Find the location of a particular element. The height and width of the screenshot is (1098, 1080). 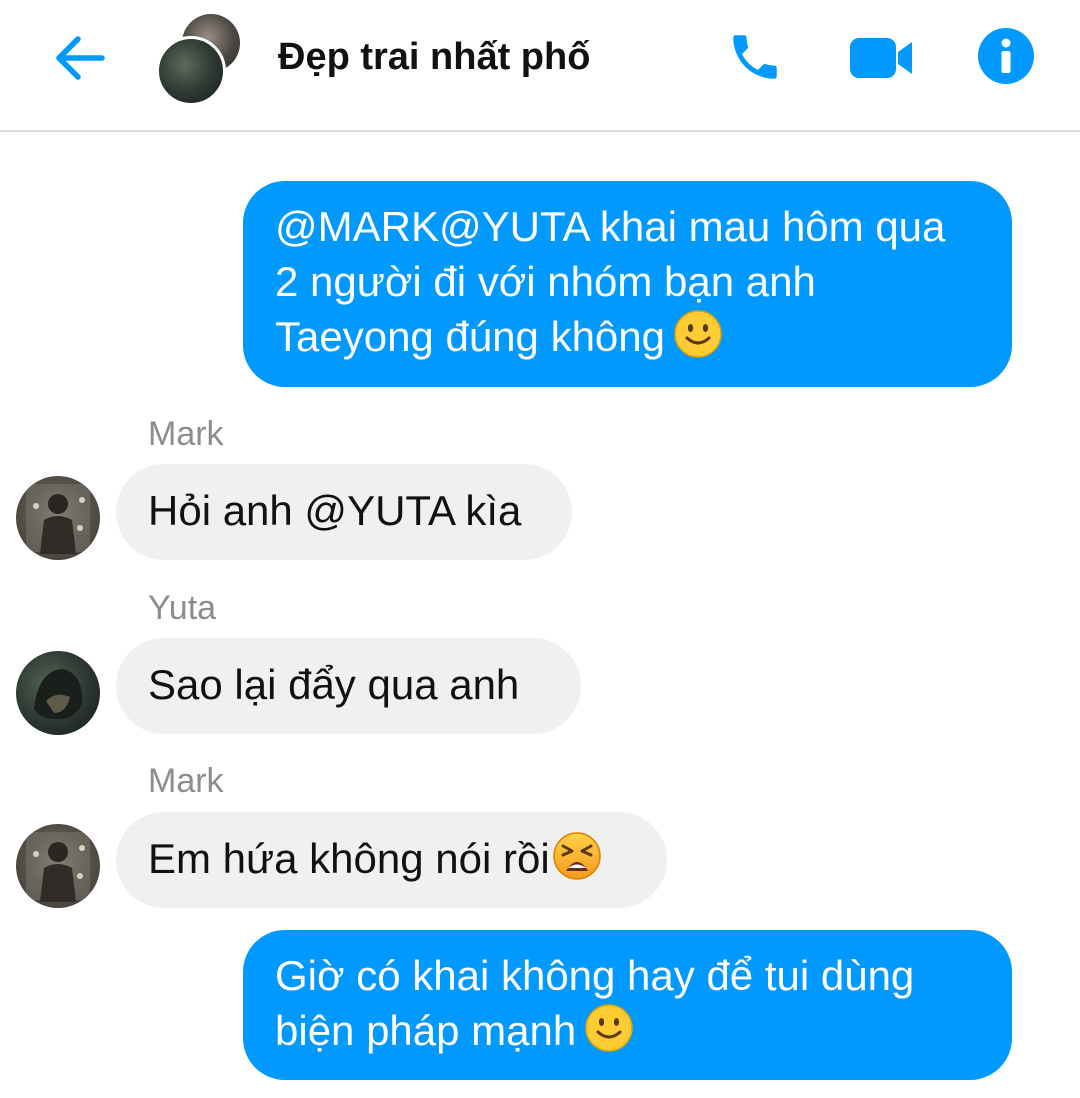

message-text: Em hứa không nói rồi is located at coordinates (349, 858).